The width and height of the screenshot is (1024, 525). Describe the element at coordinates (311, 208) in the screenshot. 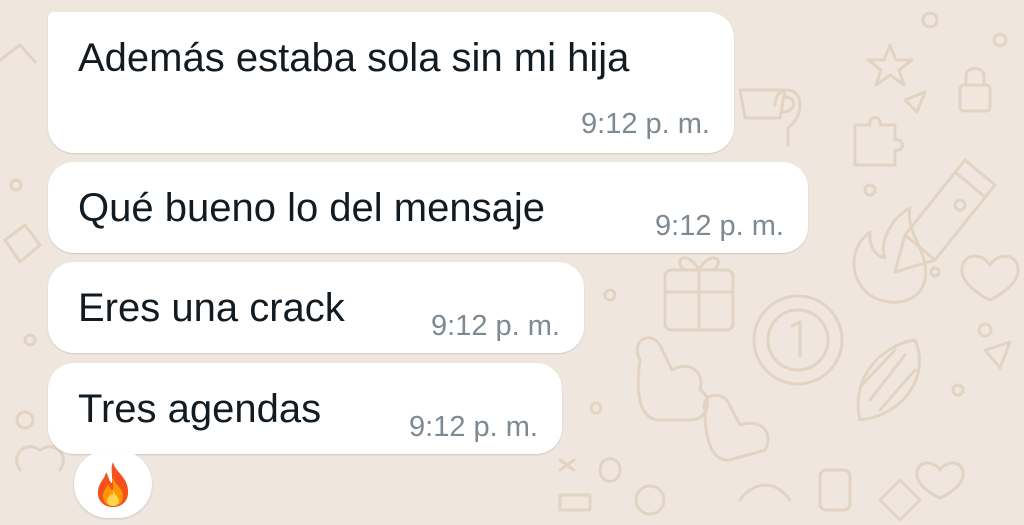

I see `message-text: Qué bueno lo del mensaje` at that location.